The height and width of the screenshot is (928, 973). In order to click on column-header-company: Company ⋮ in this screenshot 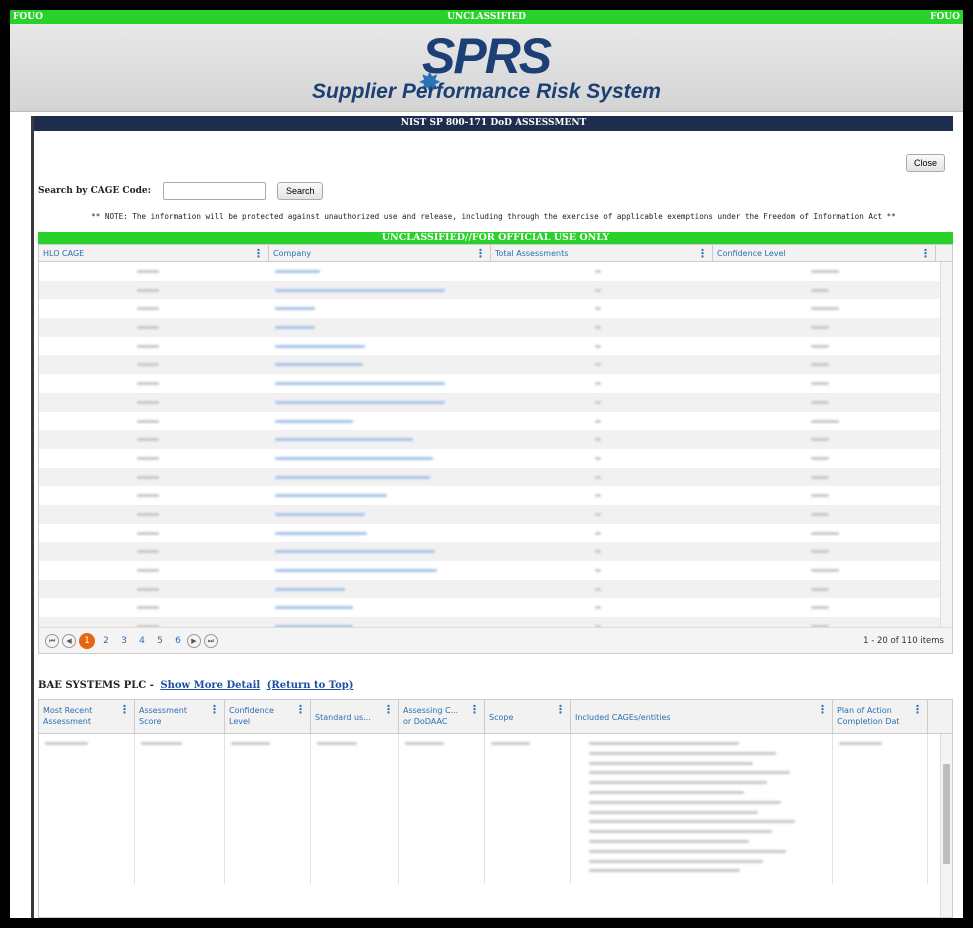, I will do `click(380, 253)`.